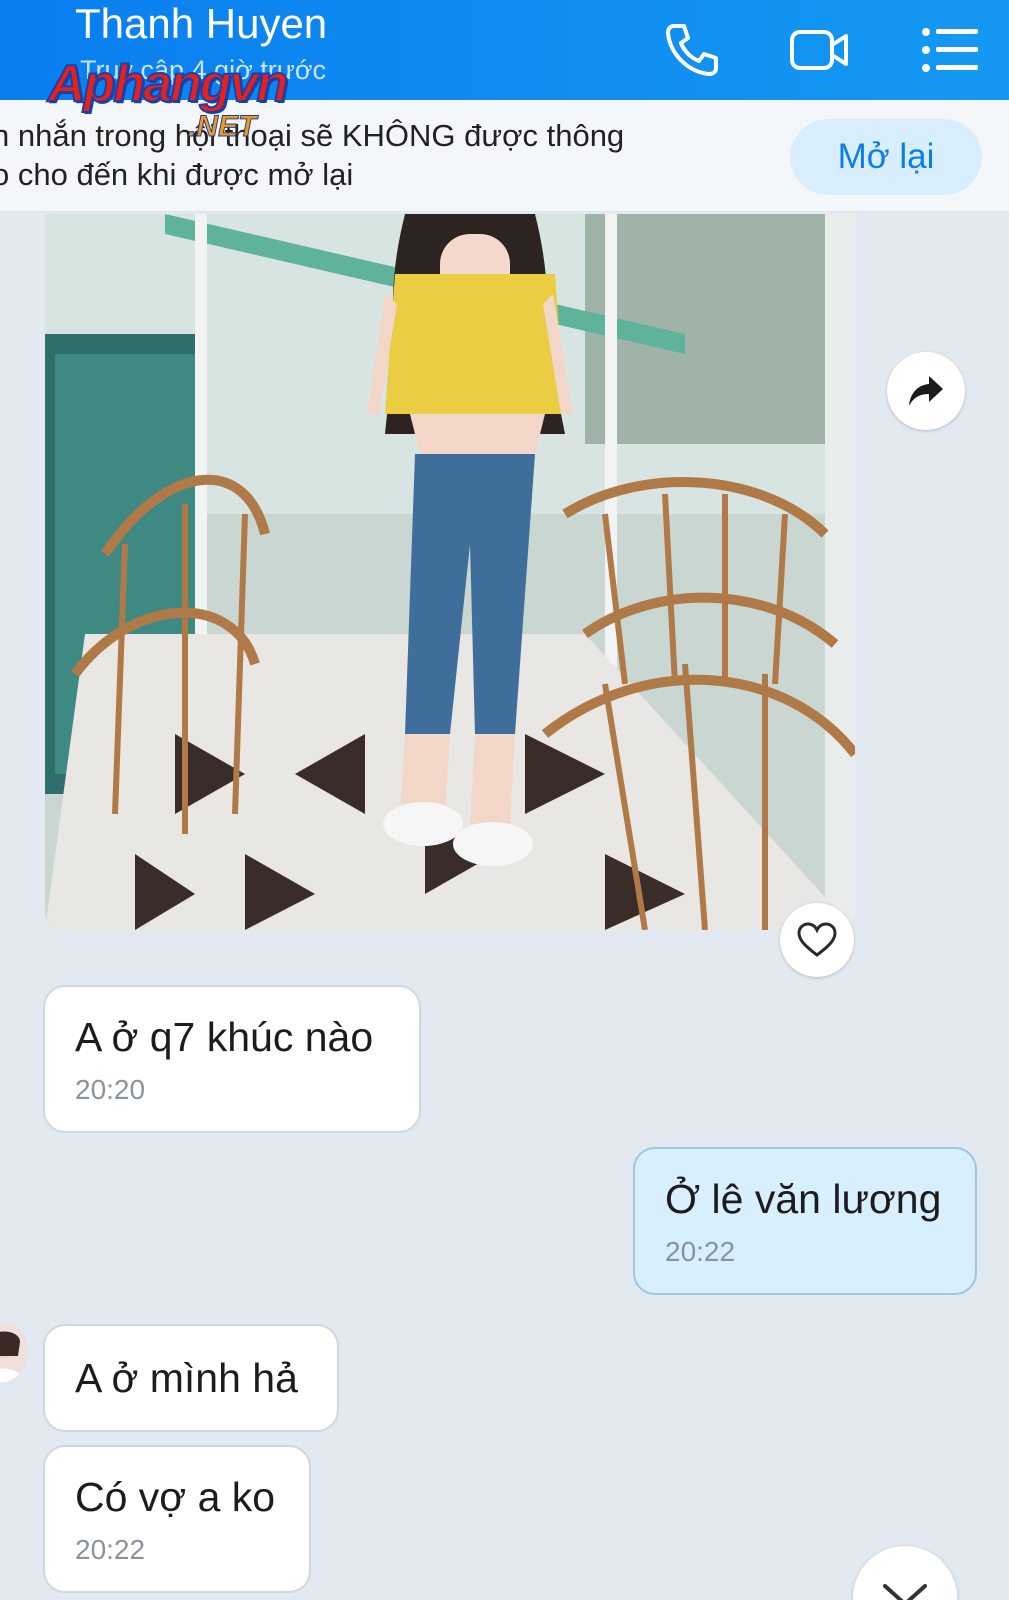 Image resolution: width=1009 pixels, height=1600 pixels. I want to click on reopen-button: Mở lại, so click(886, 157).